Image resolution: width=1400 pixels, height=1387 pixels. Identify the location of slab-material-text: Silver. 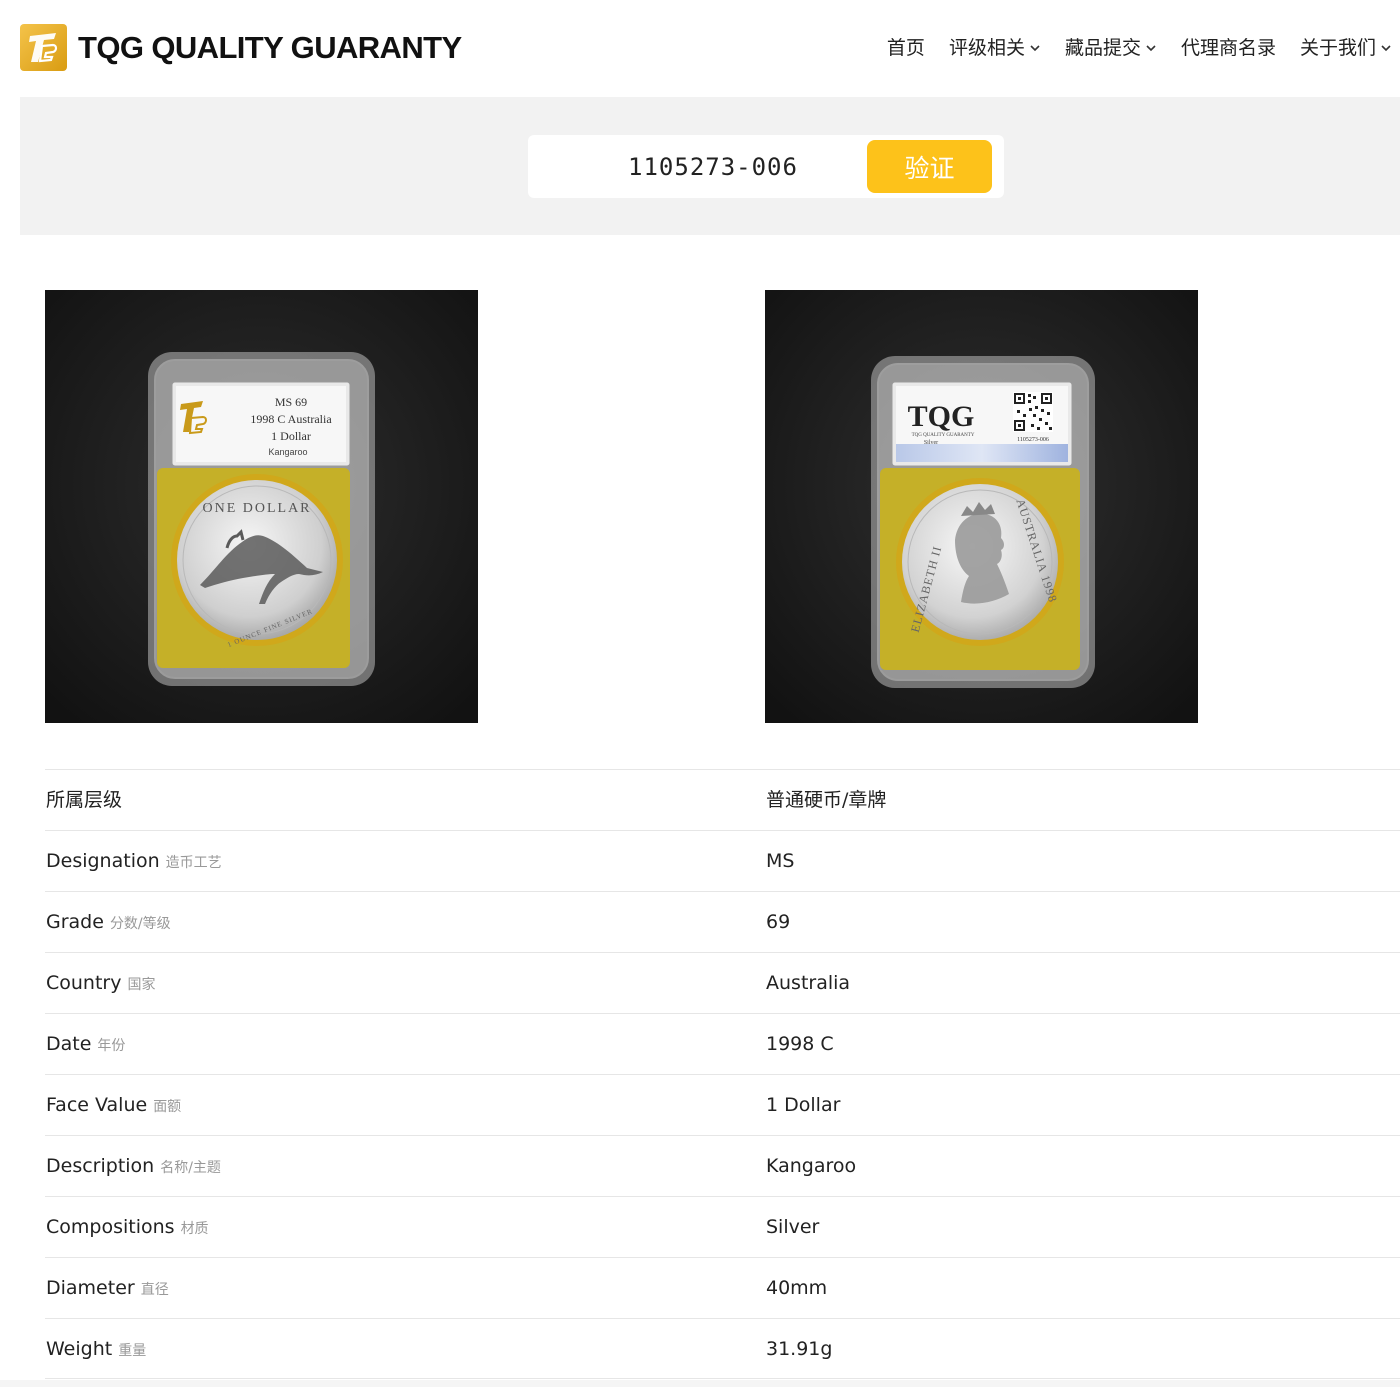
(931, 443).